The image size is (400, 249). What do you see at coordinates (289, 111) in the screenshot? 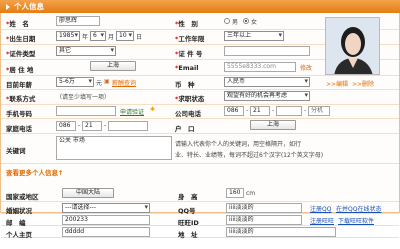
I see `company-phone-number` at bounding box center [289, 111].